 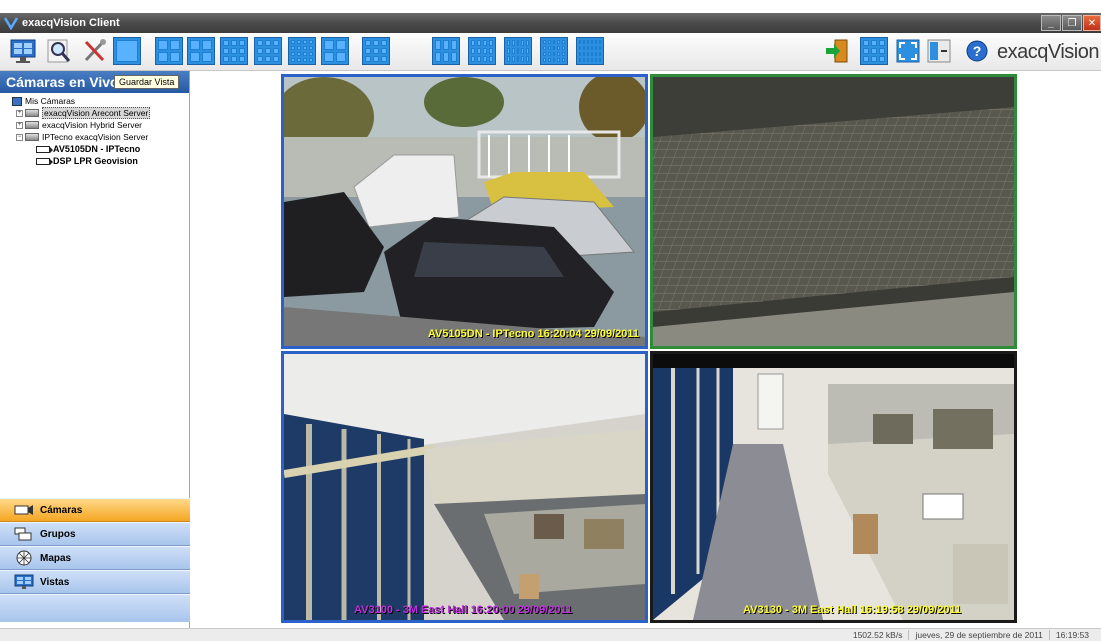 I want to click on tree-camera-av5105dn: AV5105DN - IPTecno, so click(x=94, y=149).